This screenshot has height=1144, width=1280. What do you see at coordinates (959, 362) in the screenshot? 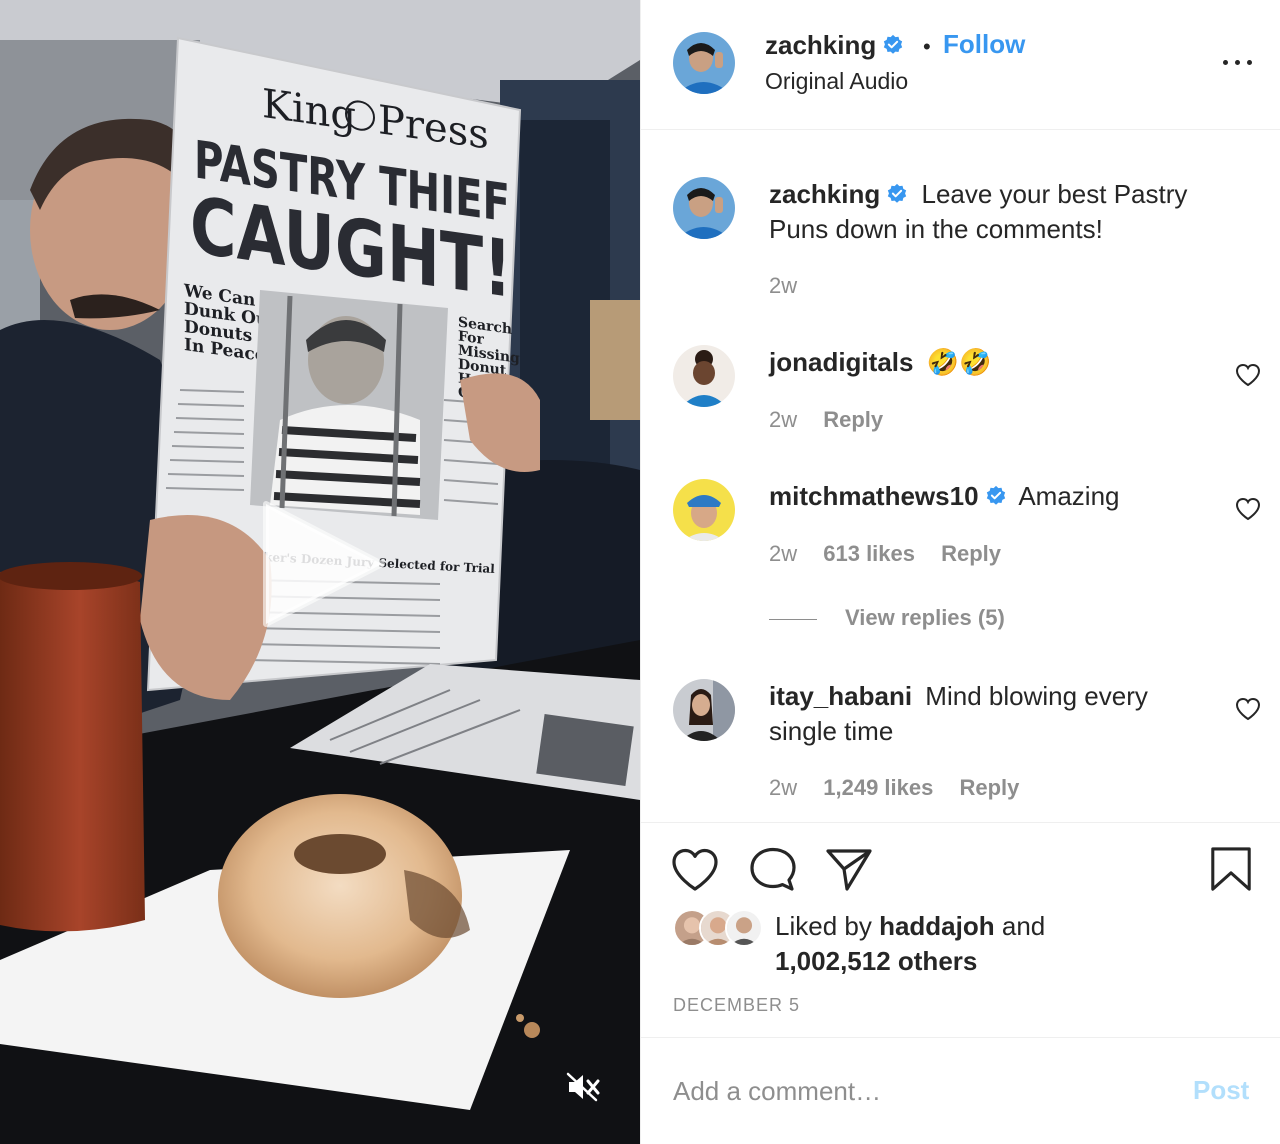
I see `comment-text: 🤣🤣` at bounding box center [959, 362].